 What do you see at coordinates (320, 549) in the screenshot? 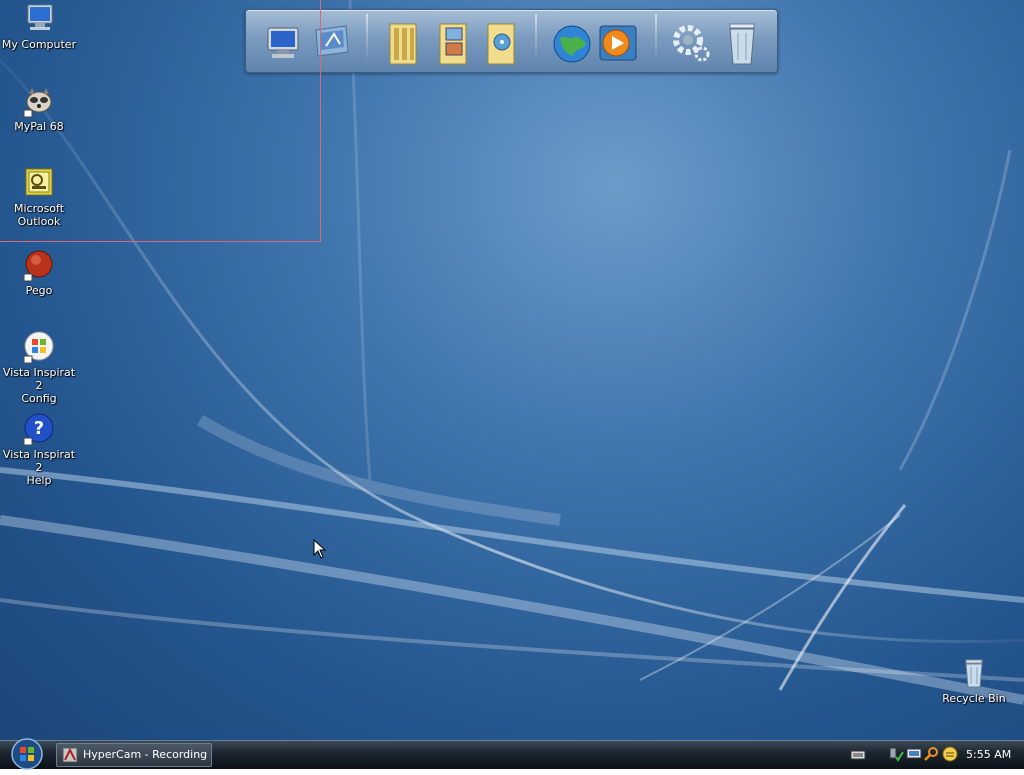
I see `mouse-cursor-icon` at bounding box center [320, 549].